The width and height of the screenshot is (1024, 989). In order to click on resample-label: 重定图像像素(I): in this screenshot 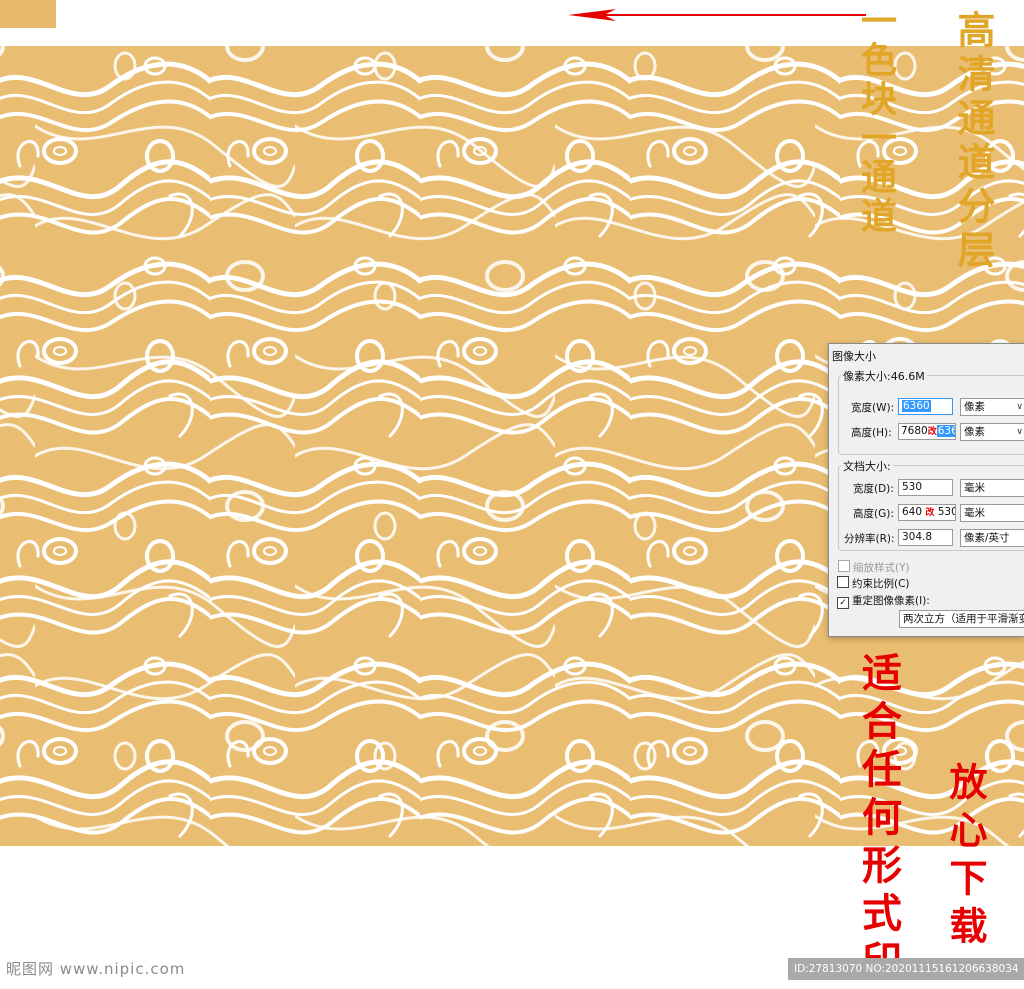, I will do `click(891, 601)`.